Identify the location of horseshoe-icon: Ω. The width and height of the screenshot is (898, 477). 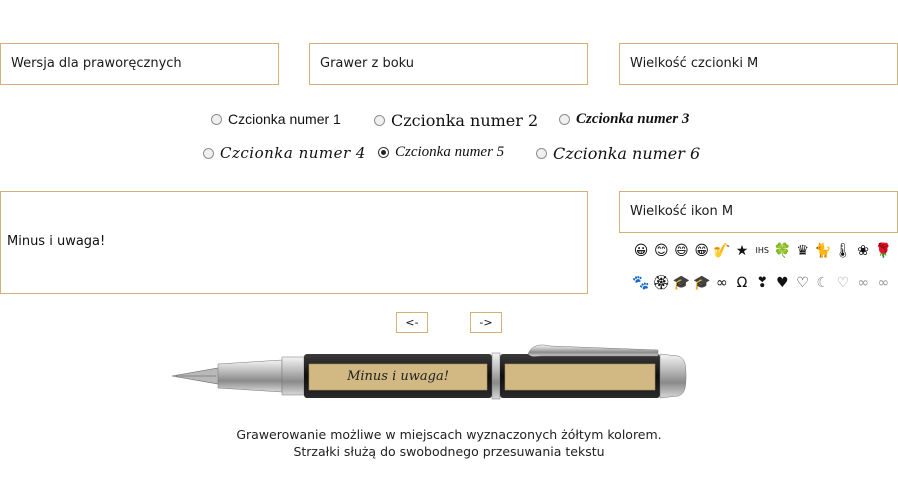
(742, 283).